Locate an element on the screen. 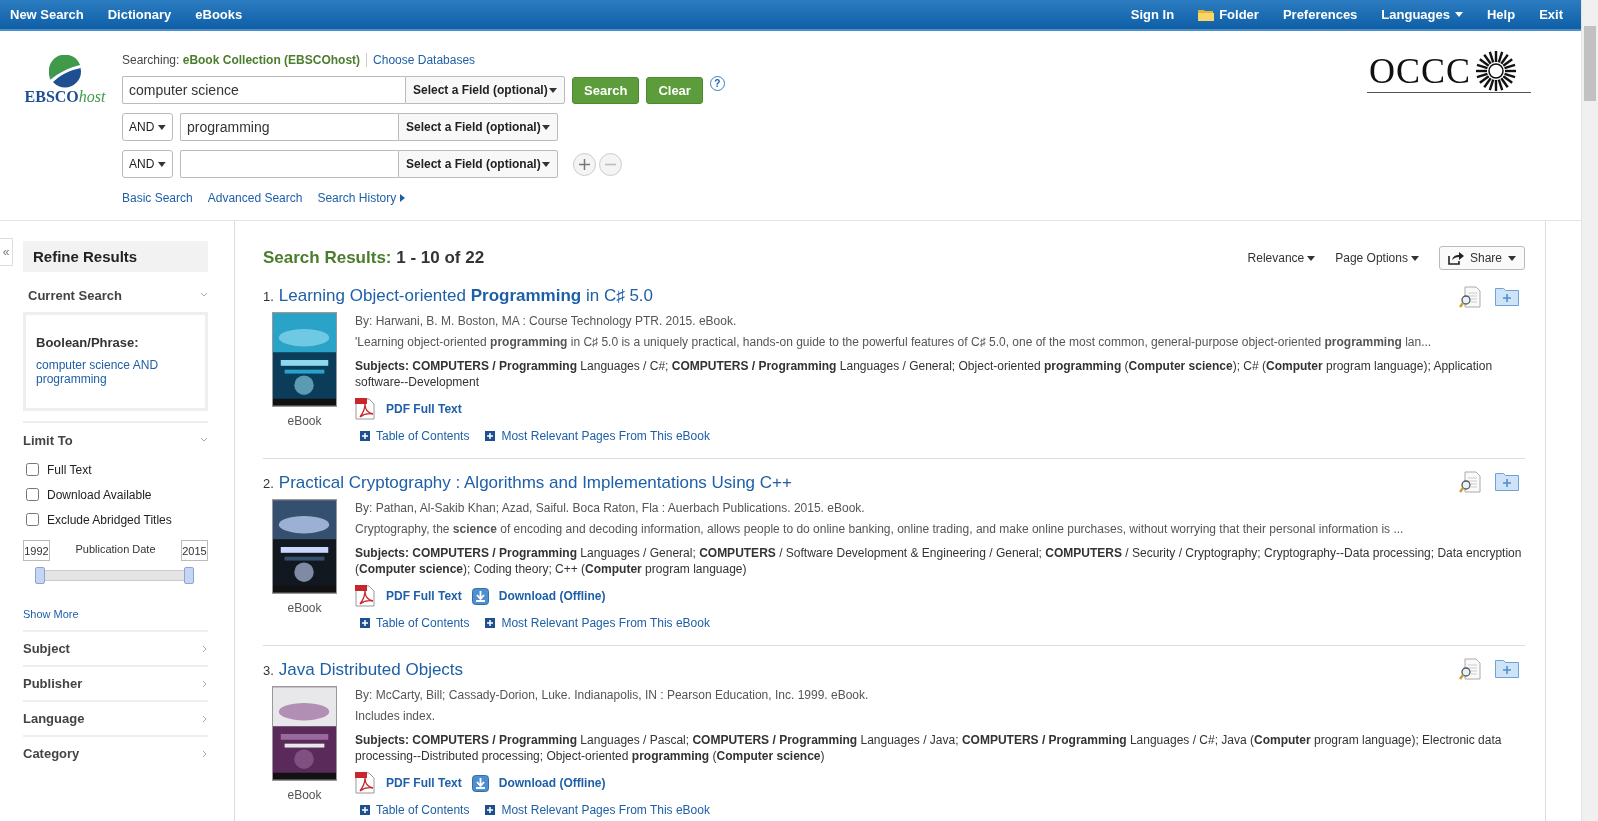 This screenshot has width=1598, height=821. nav-link: Help is located at coordinates (1501, 14).